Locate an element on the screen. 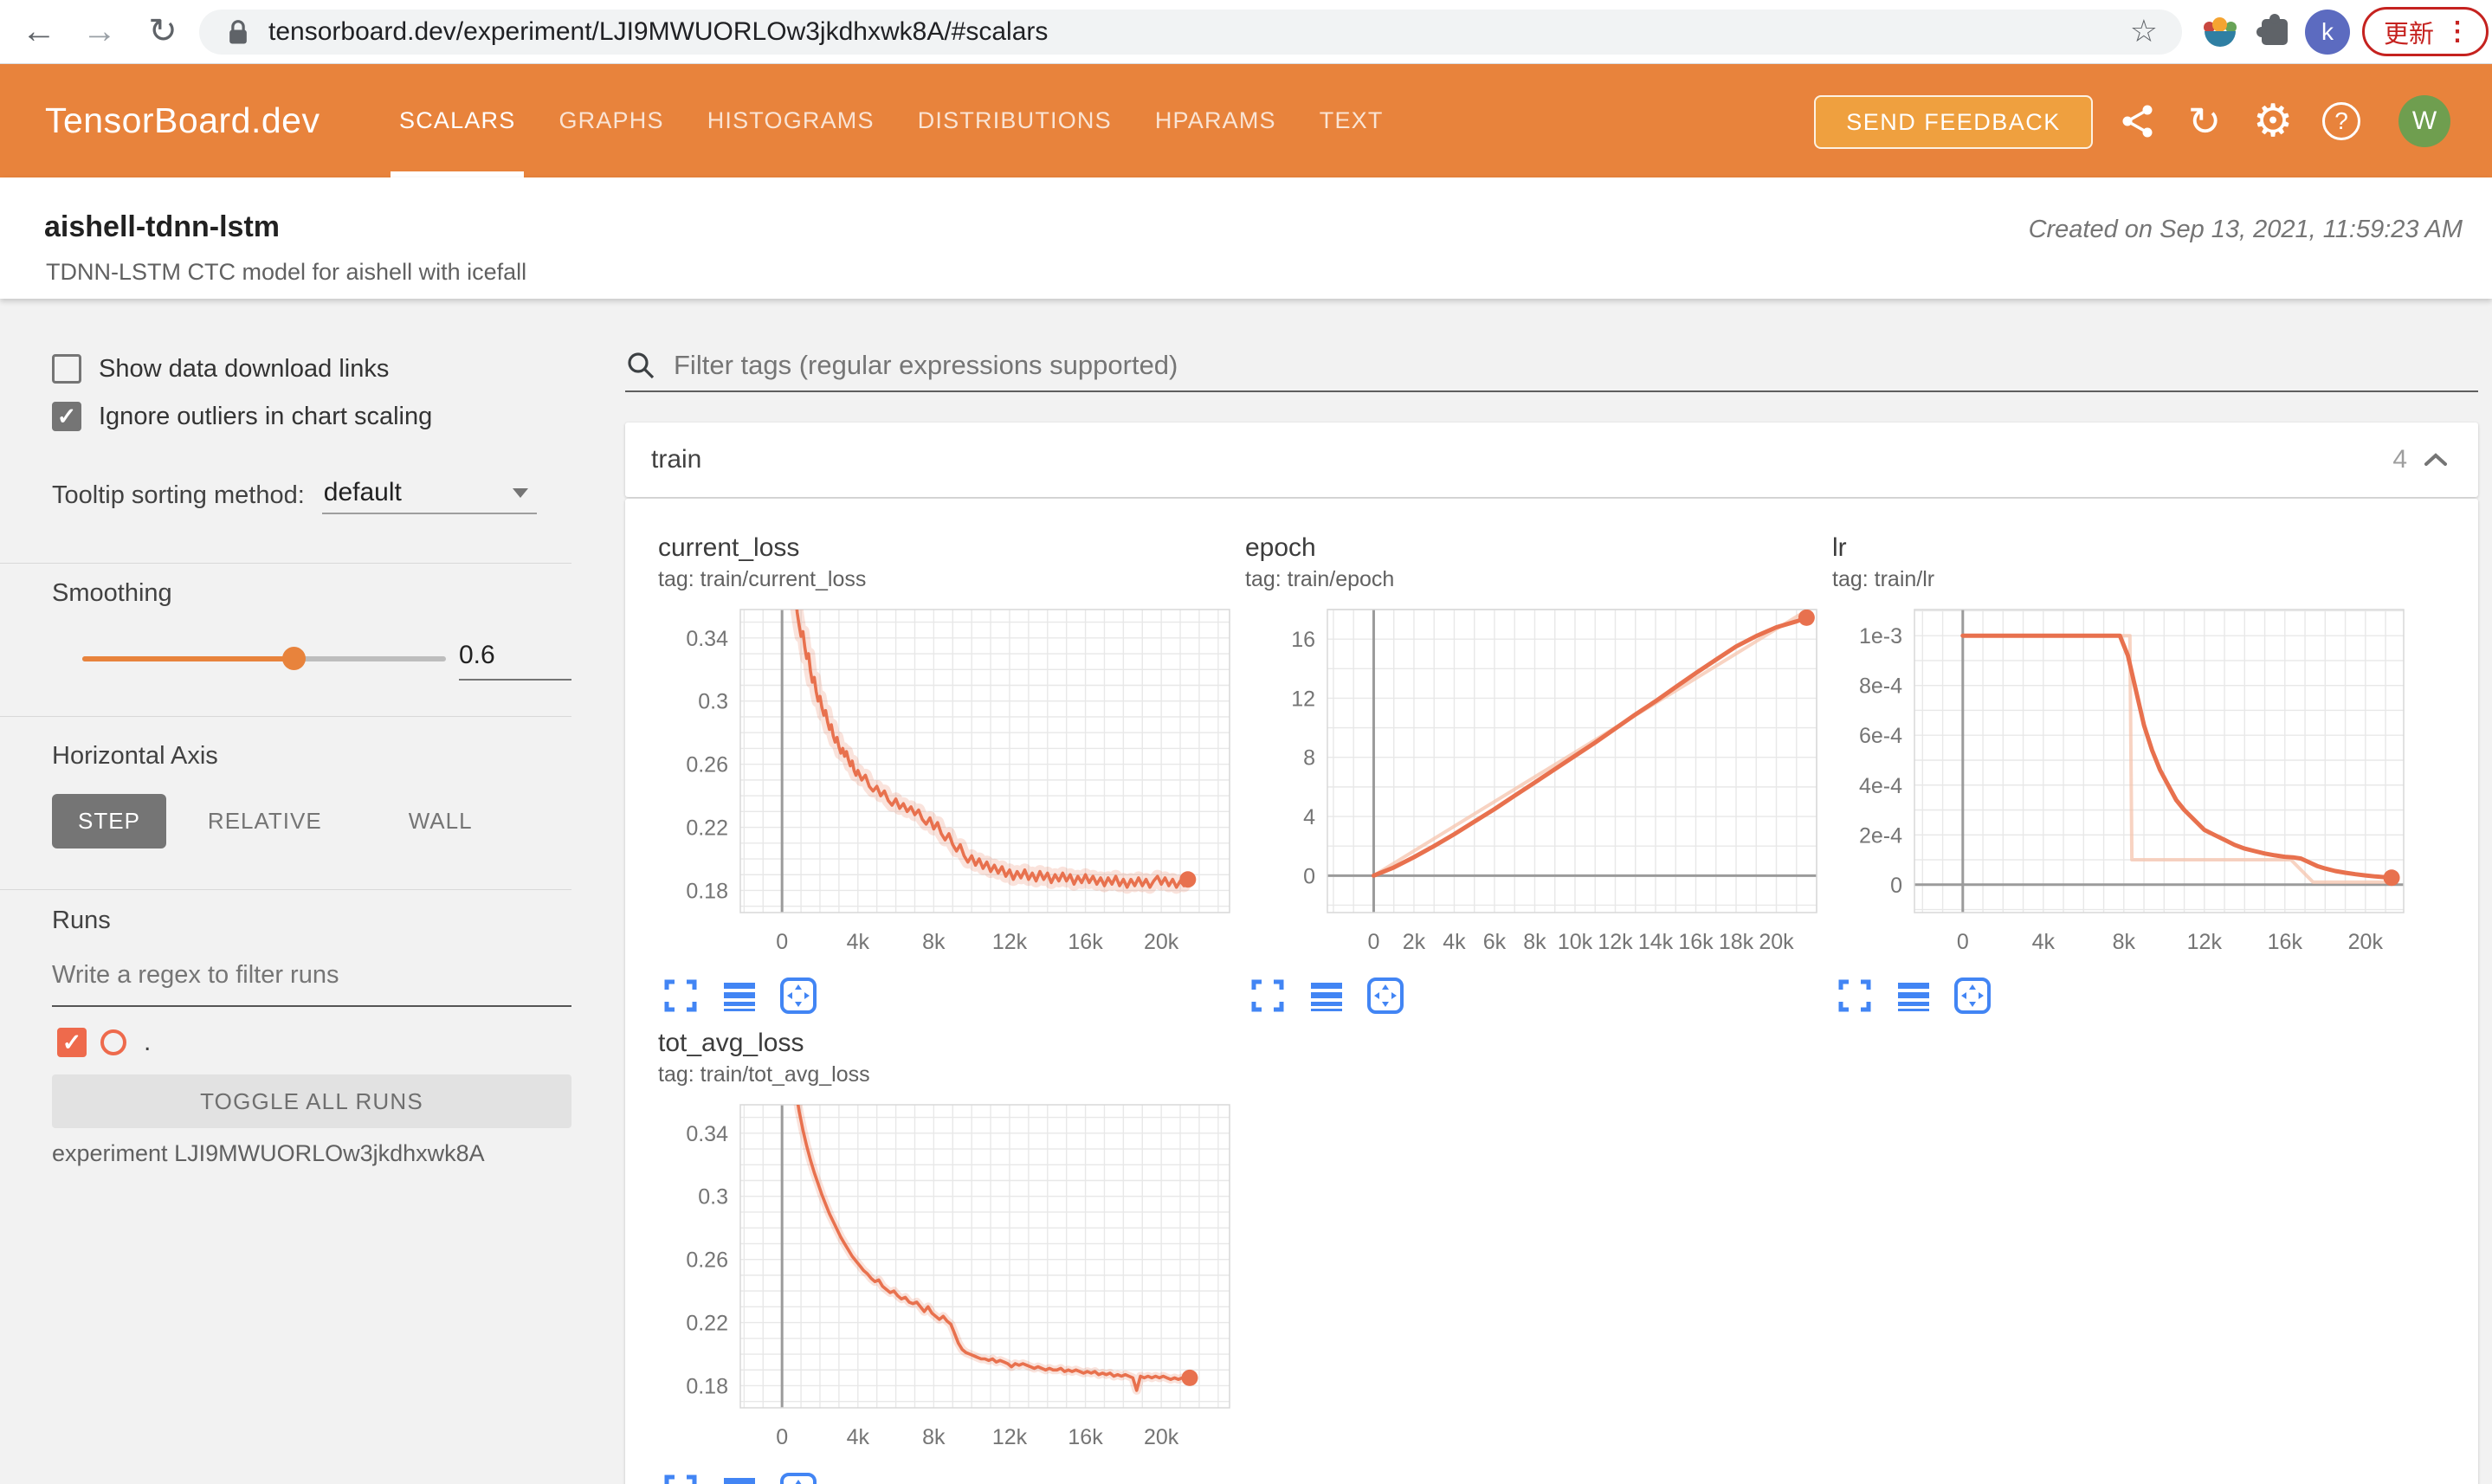  tab-distributions: DISTRIBUTIONS is located at coordinates (1015, 121).